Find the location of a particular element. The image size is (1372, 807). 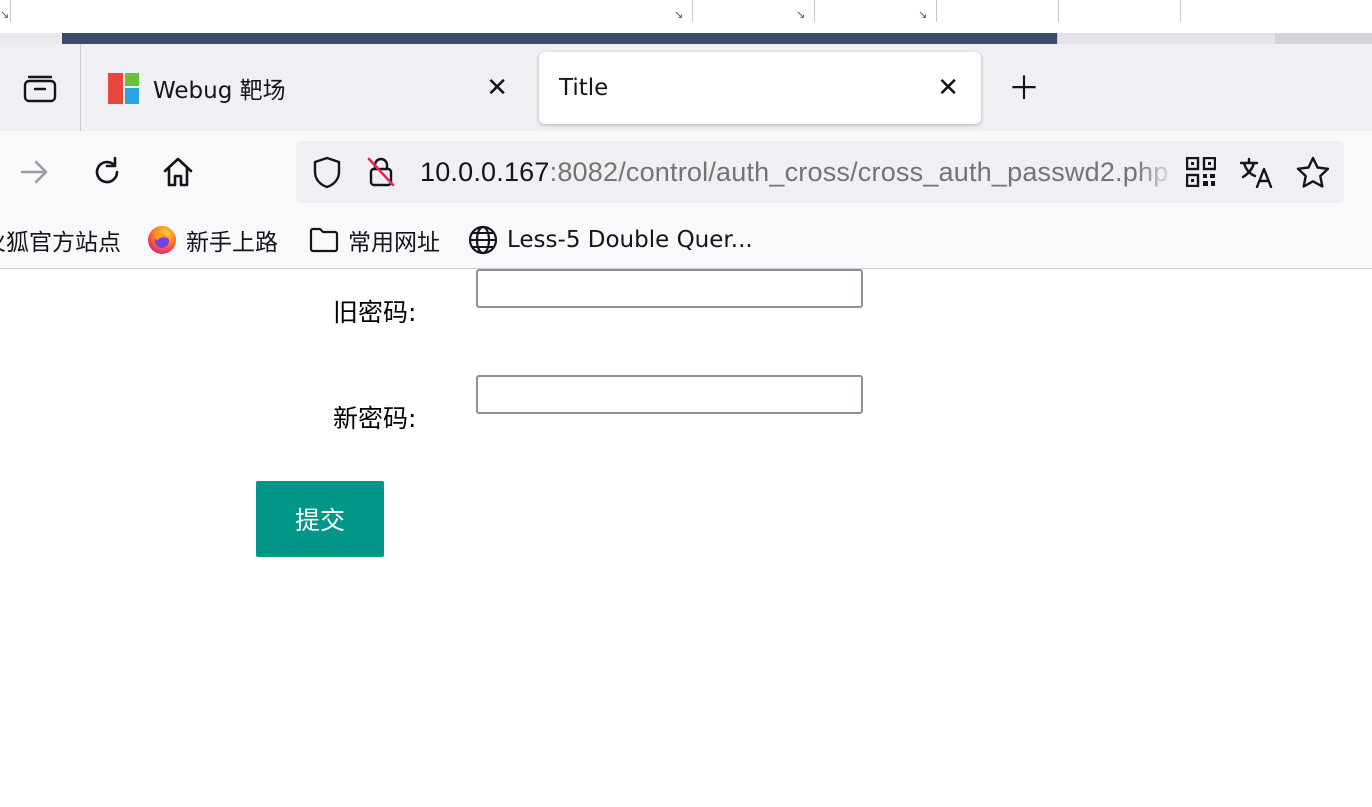

bookmarks-toolbar: 火狐官方站点 新手上路 常用网址 is located at coordinates (686, 241).